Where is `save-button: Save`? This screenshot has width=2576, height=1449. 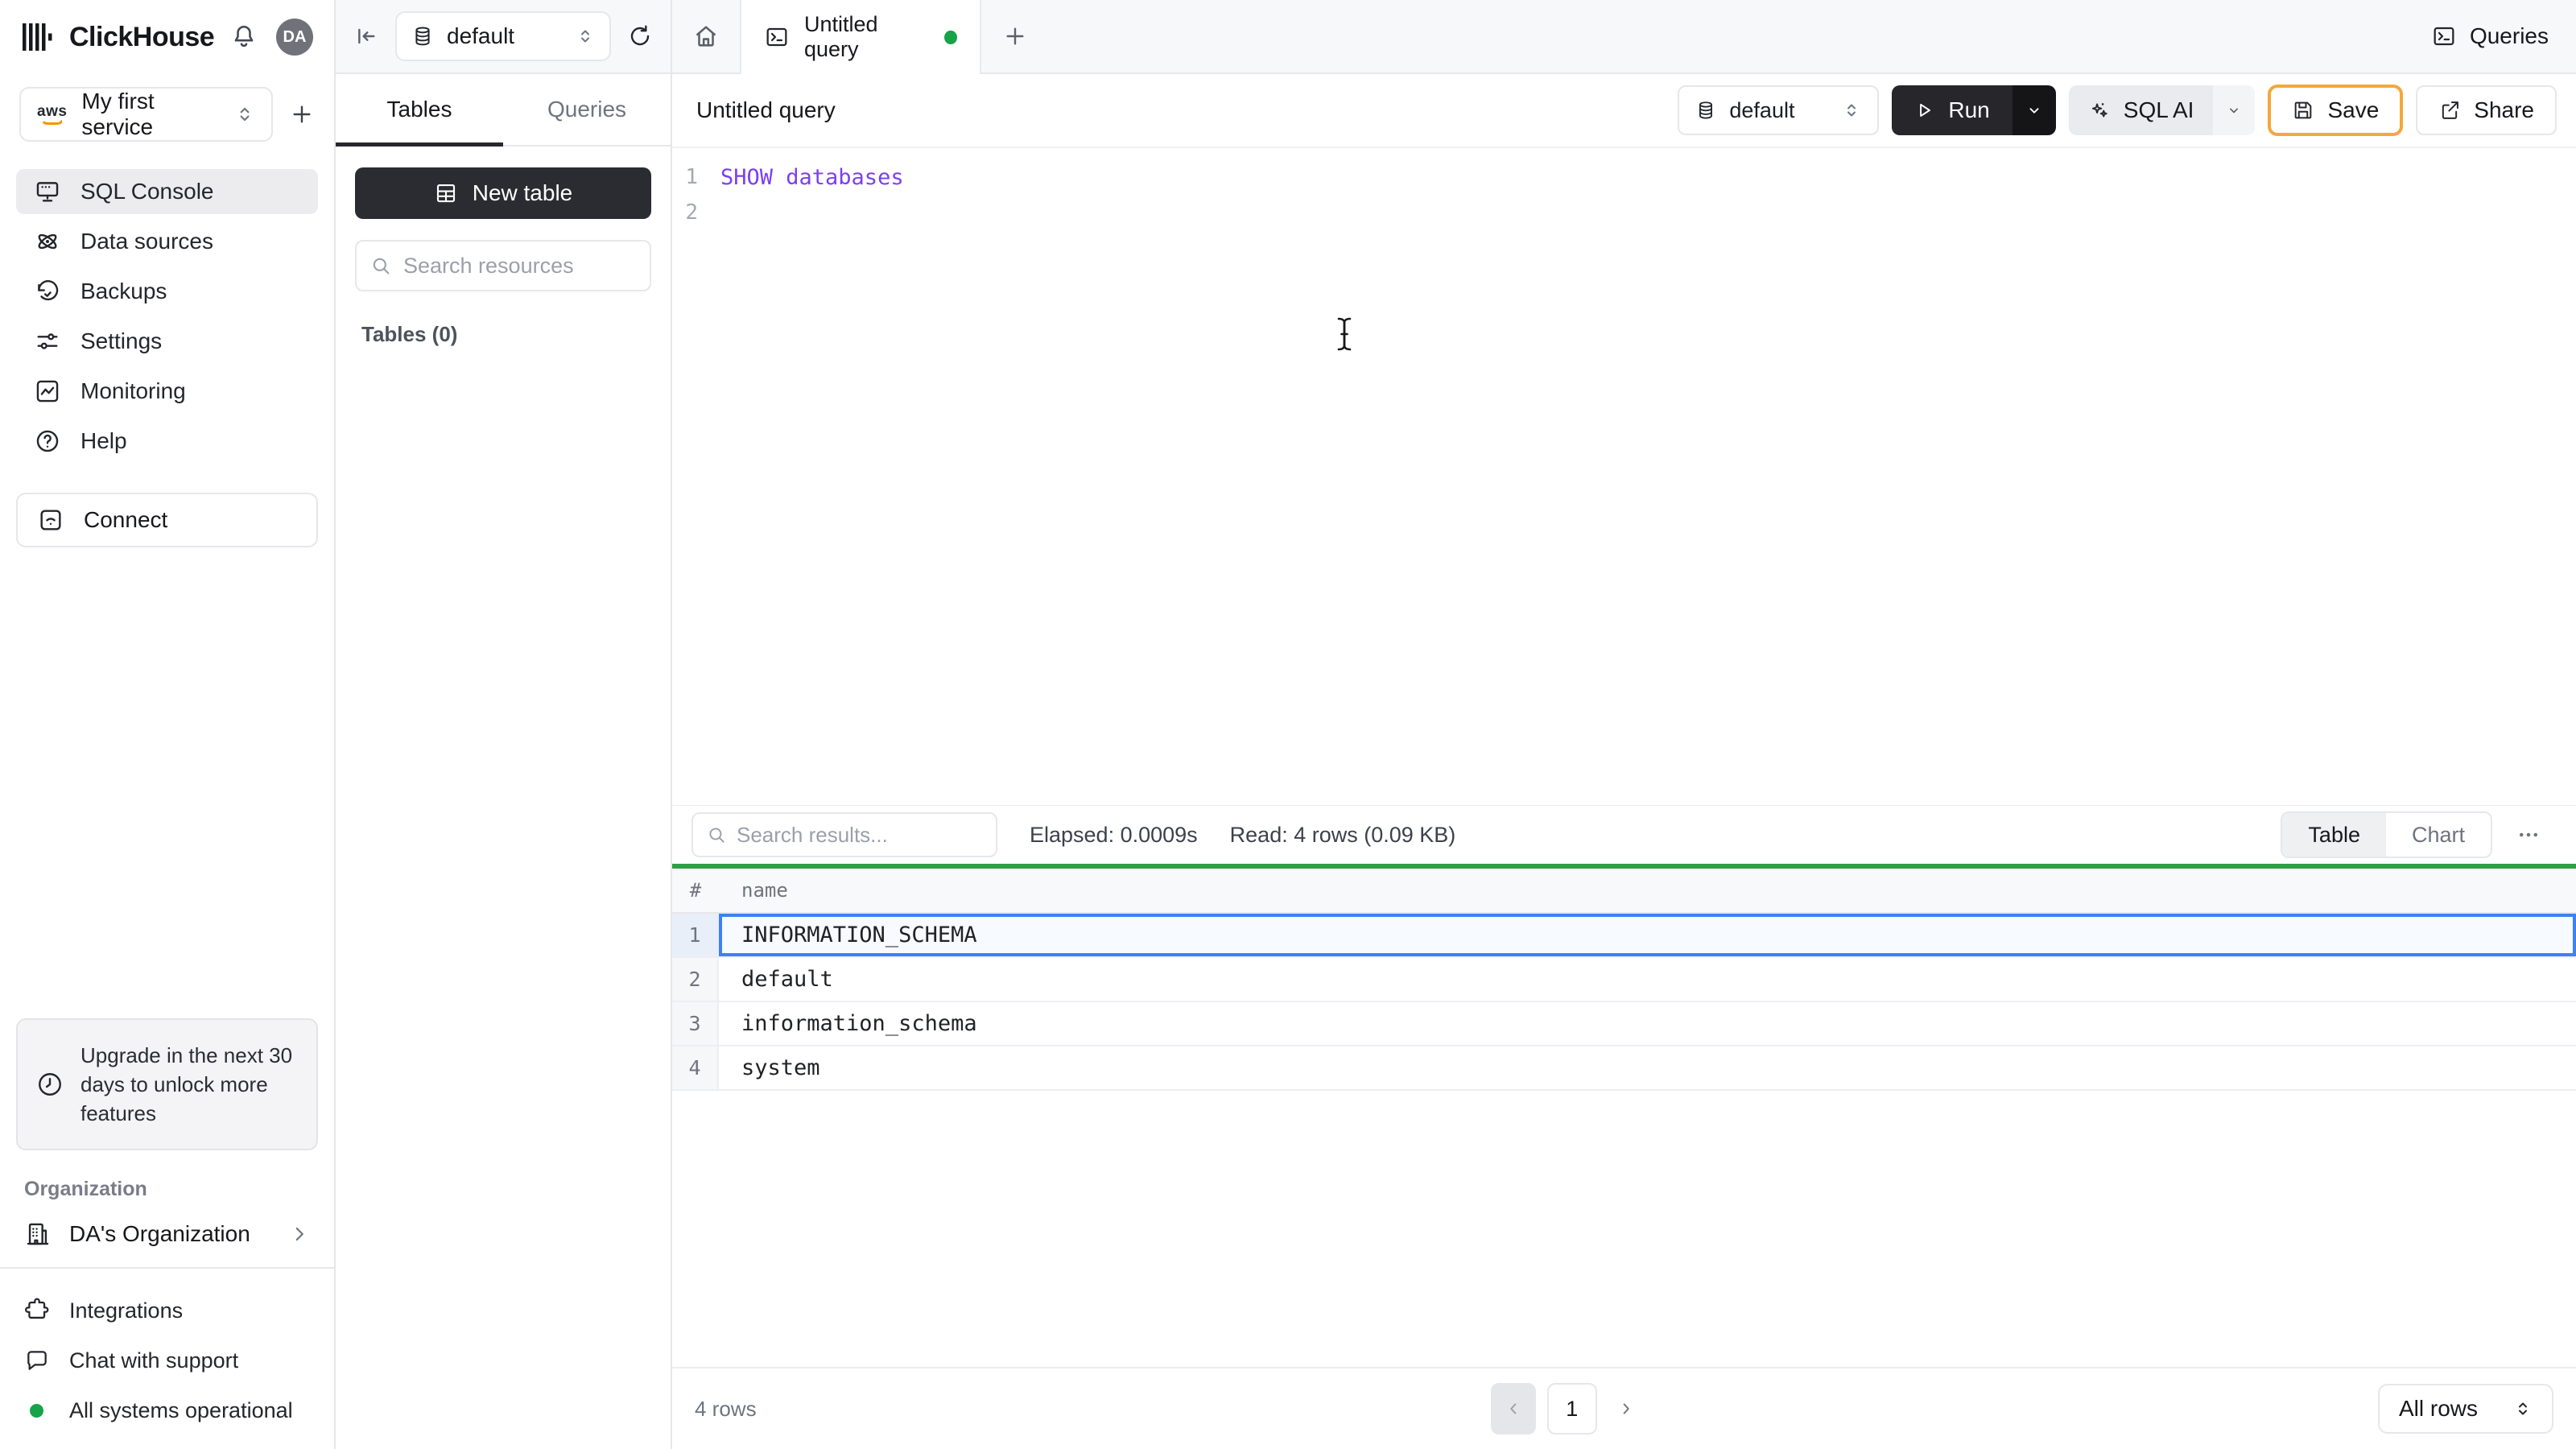 save-button: Save is located at coordinates (2336, 111).